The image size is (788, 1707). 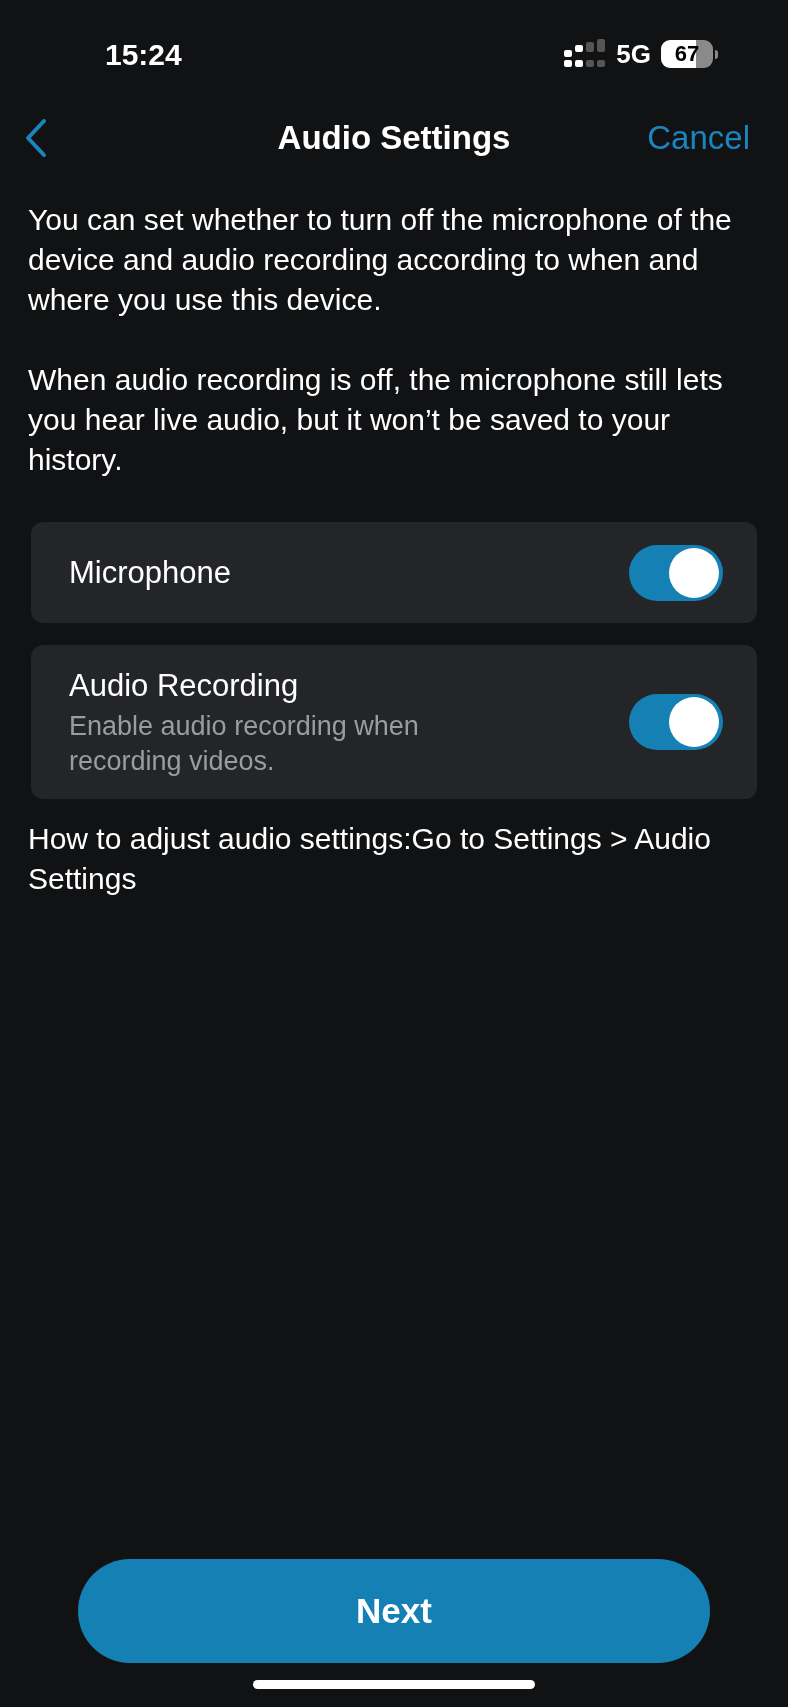 What do you see at coordinates (369, 859) in the screenshot?
I see `help-text: How to adjust audio settings:Go to Settings > Audio Settings` at bounding box center [369, 859].